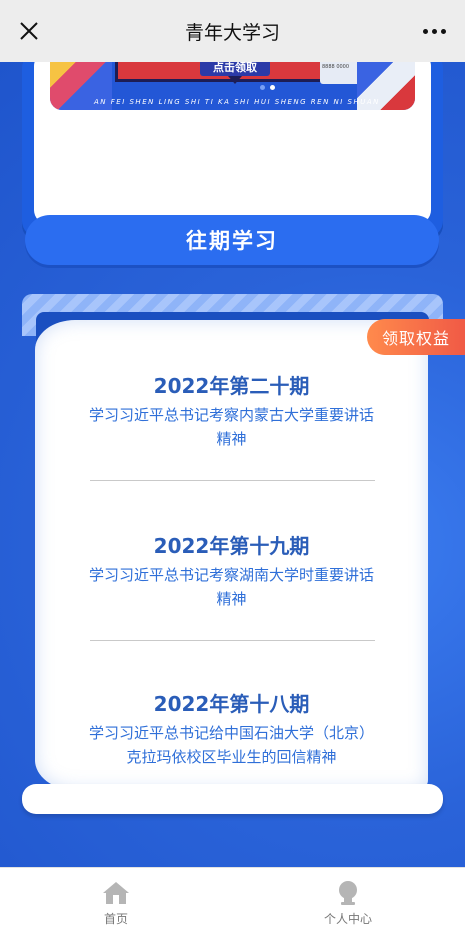  I want to click on entry-period: 2022年第十八期, so click(231, 704).